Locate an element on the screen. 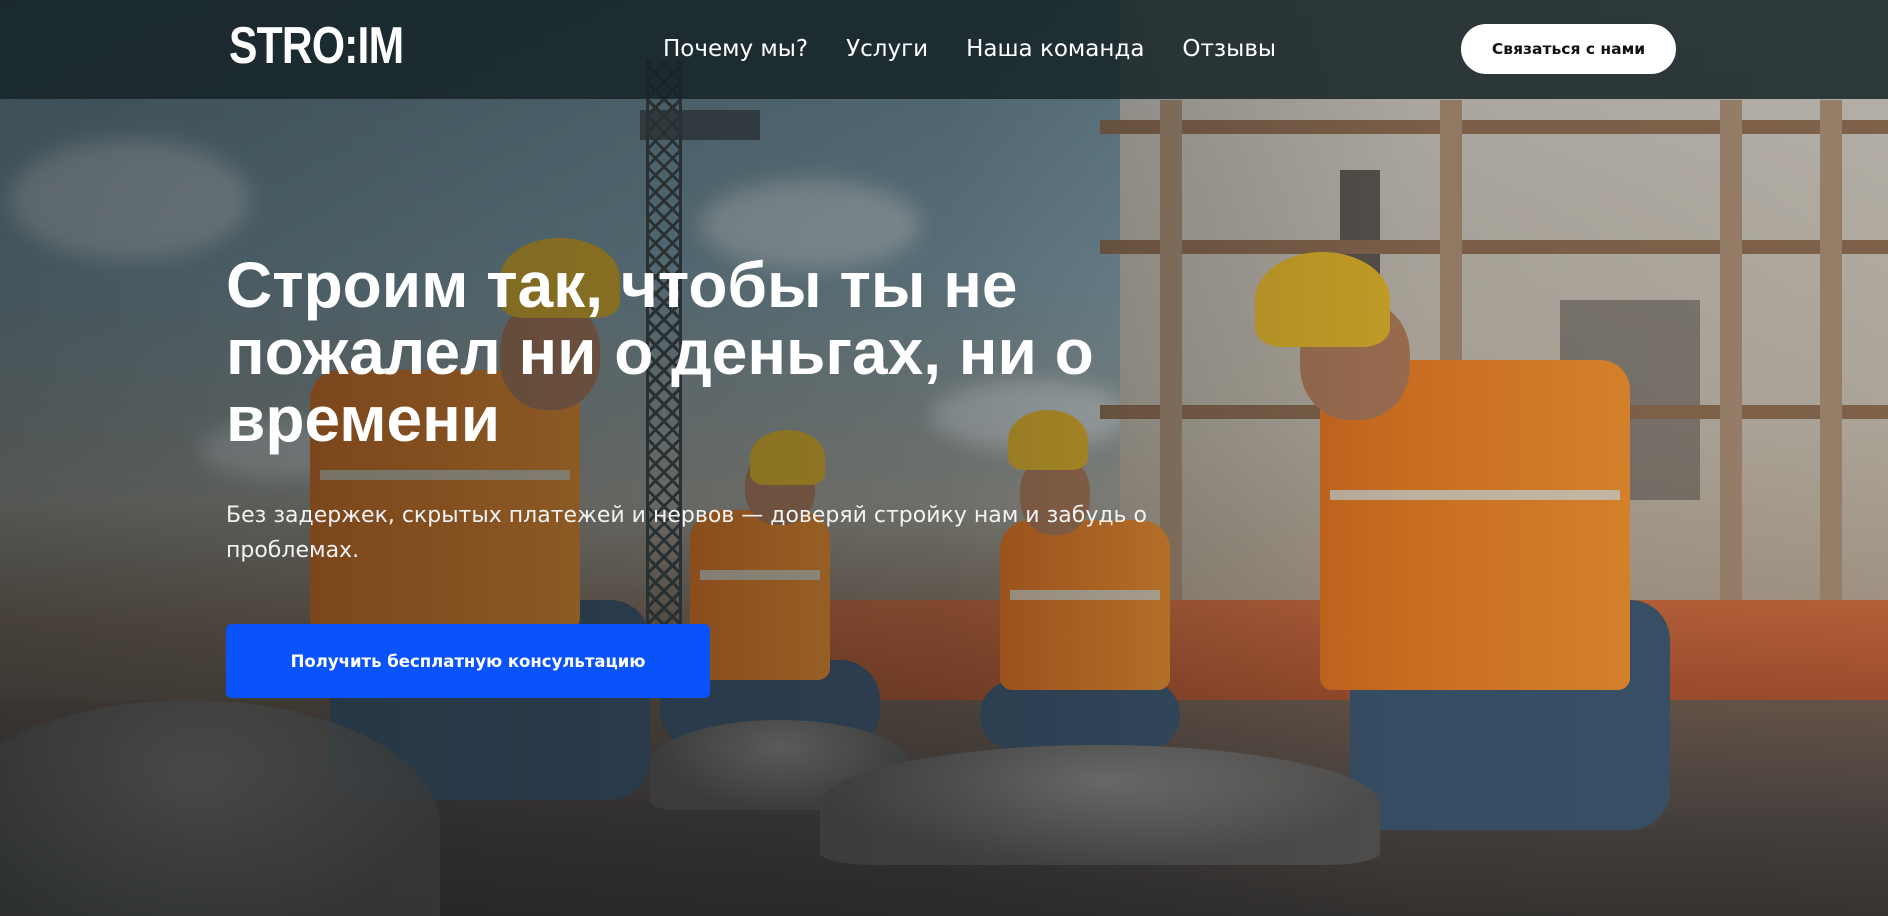 The width and height of the screenshot is (1888, 916). nav-item-why-us: Почему мы? is located at coordinates (735, 49).